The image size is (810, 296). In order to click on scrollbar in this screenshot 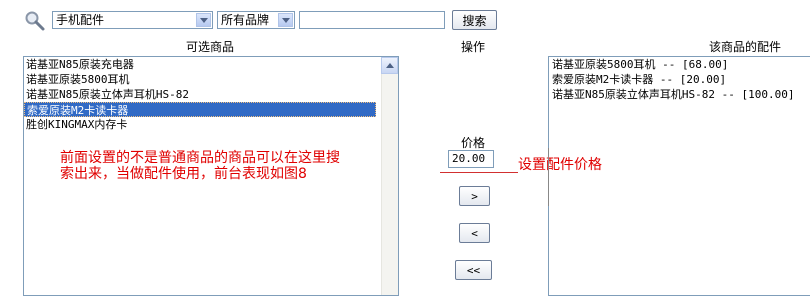, I will do `click(389, 176)`.